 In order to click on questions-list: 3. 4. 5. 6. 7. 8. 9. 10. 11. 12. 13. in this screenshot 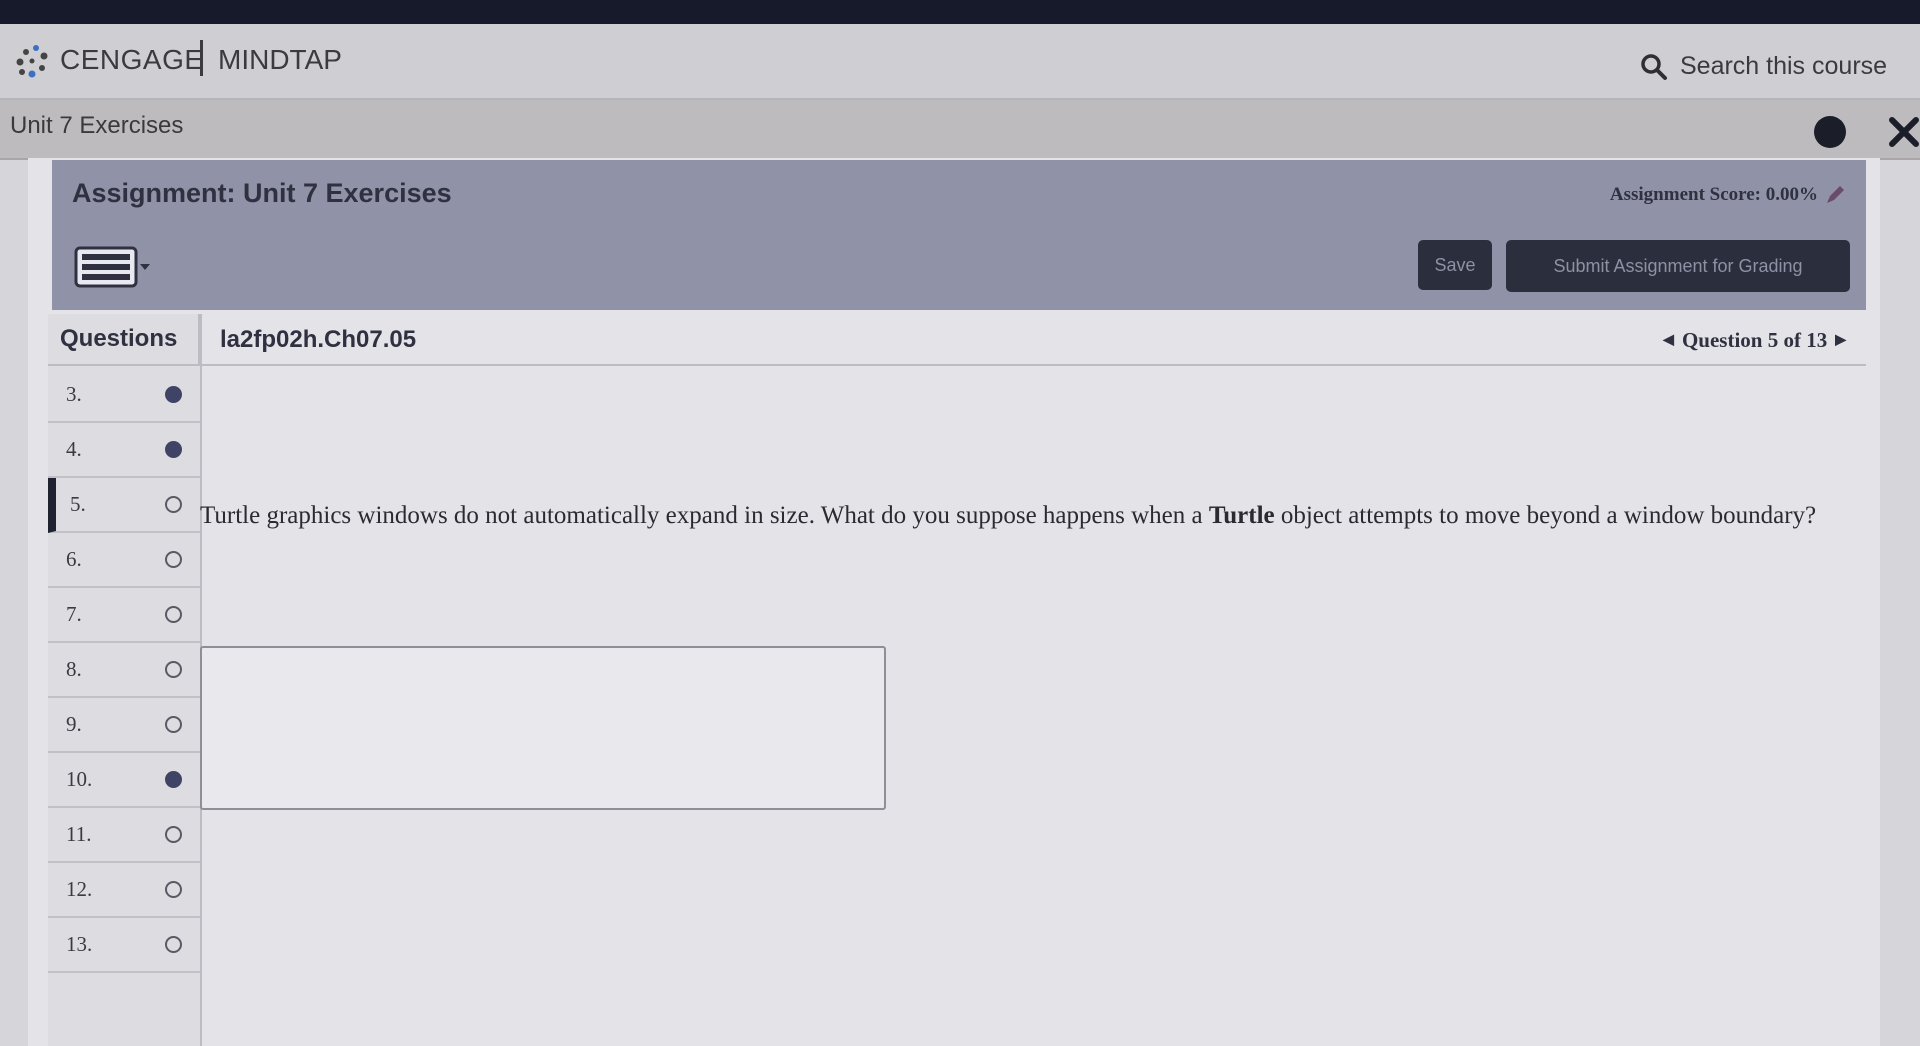, I will do `click(124, 670)`.